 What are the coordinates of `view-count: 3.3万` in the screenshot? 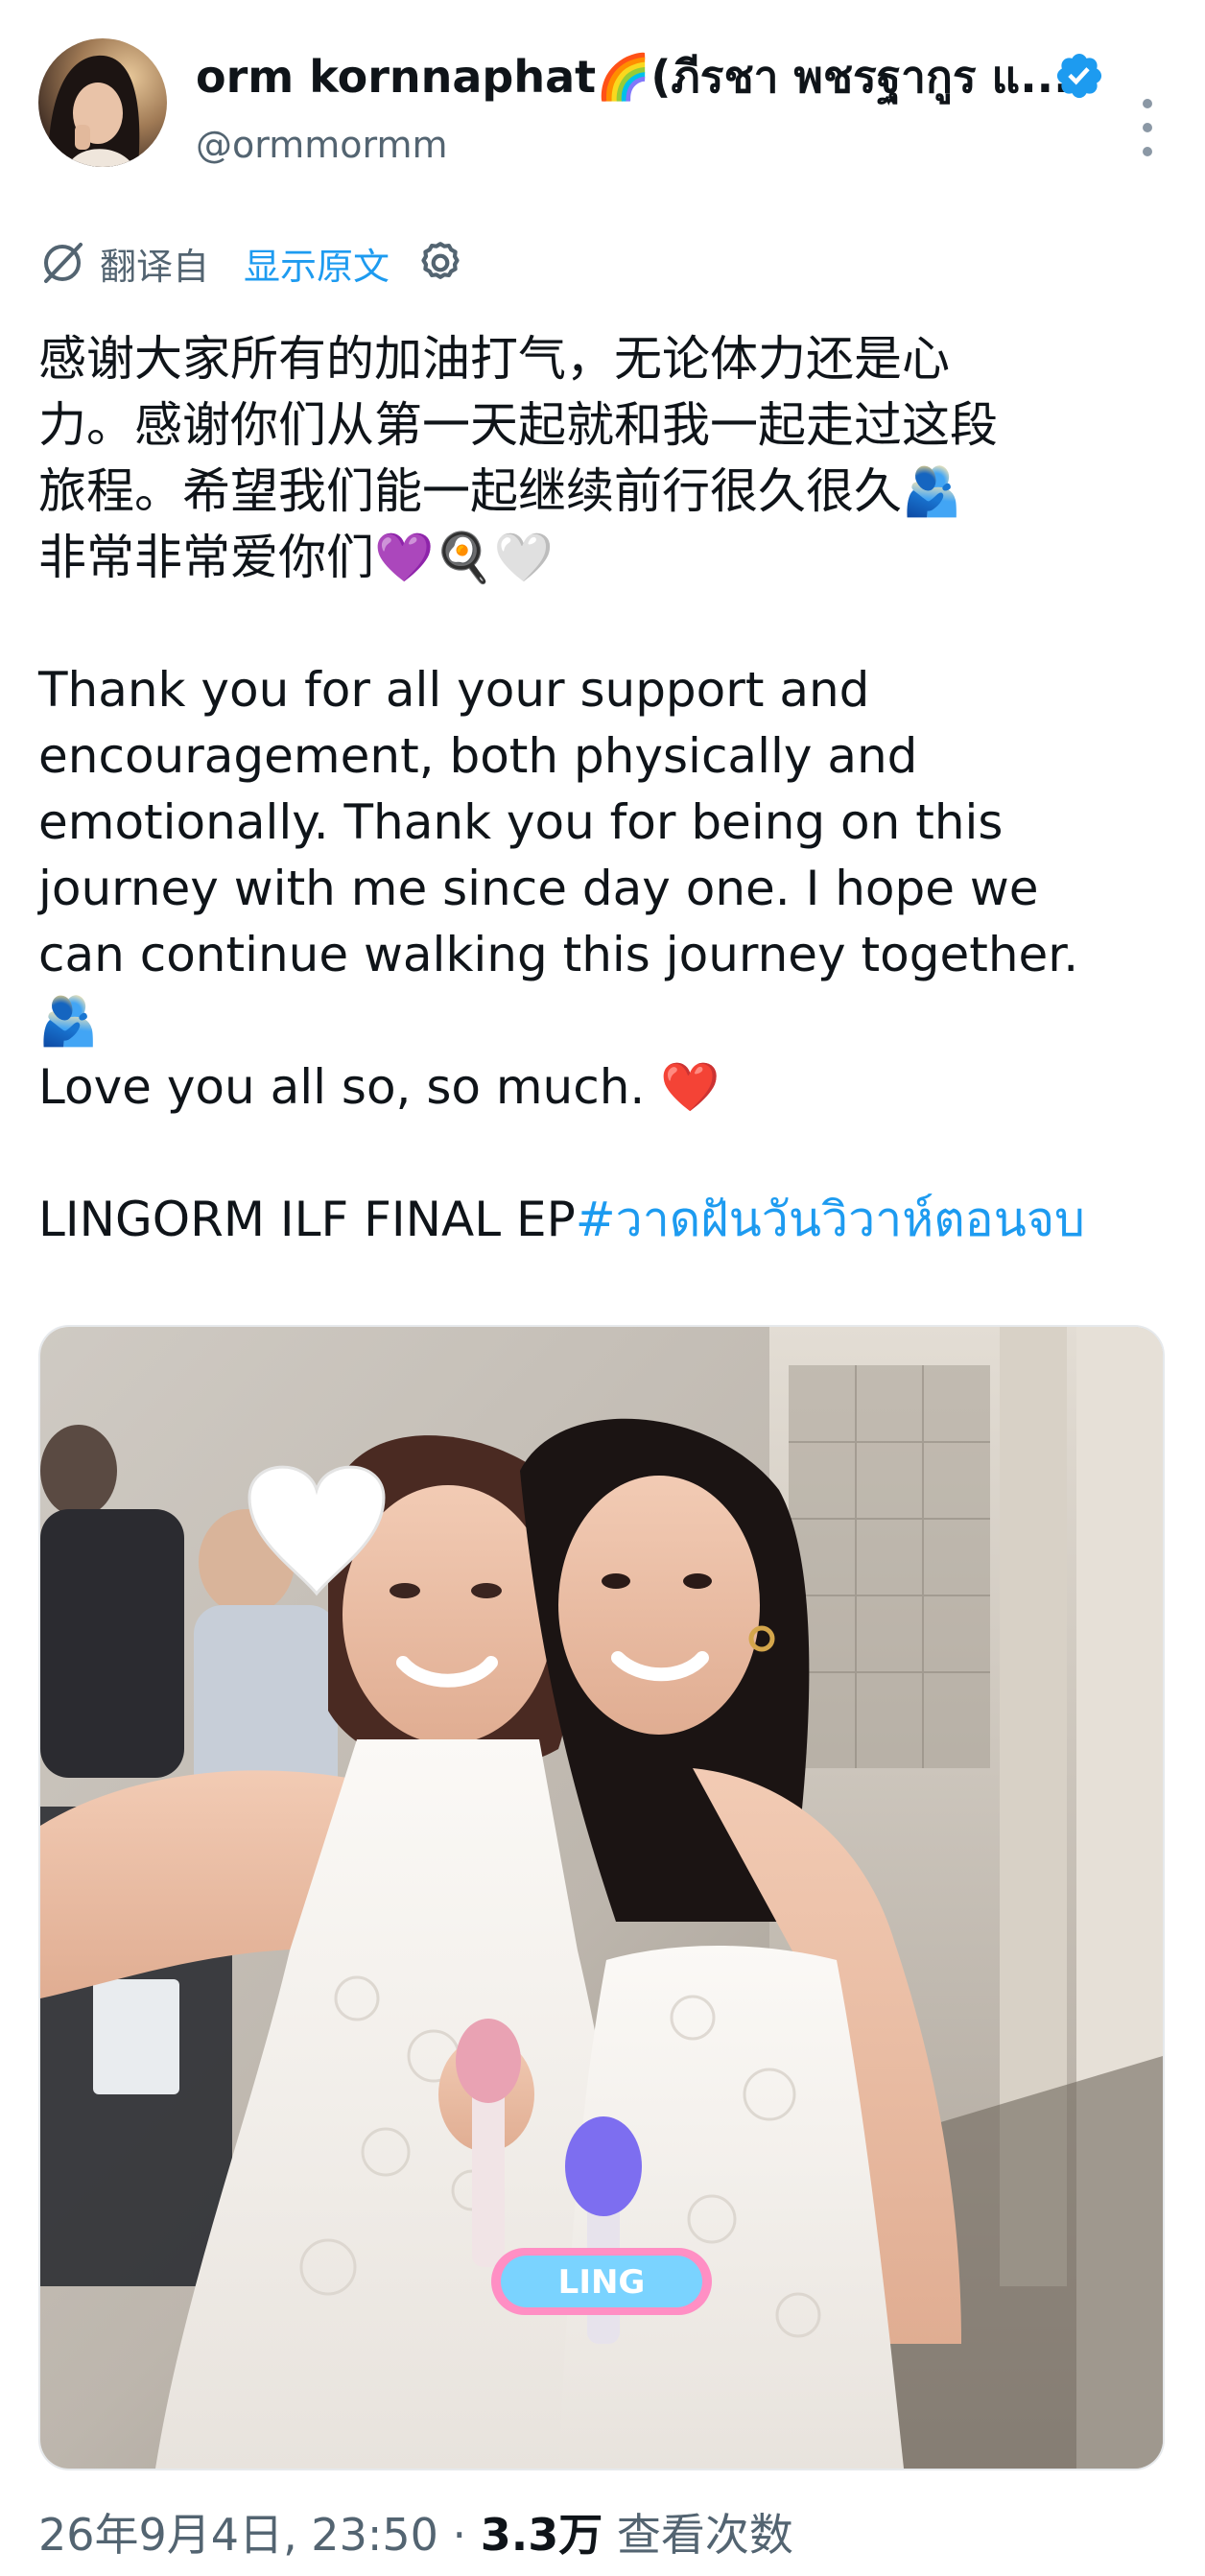 It's located at (542, 2535).